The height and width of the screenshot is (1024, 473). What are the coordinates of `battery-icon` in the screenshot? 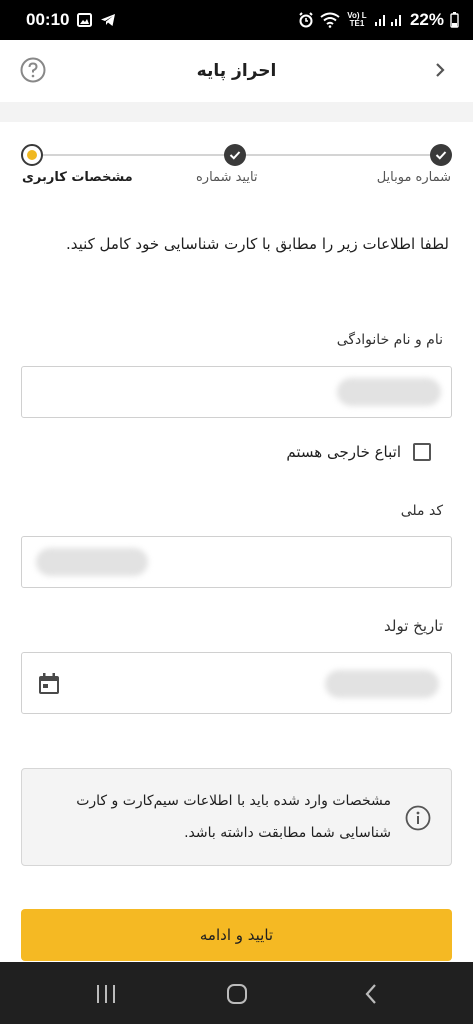 It's located at (454, 20).